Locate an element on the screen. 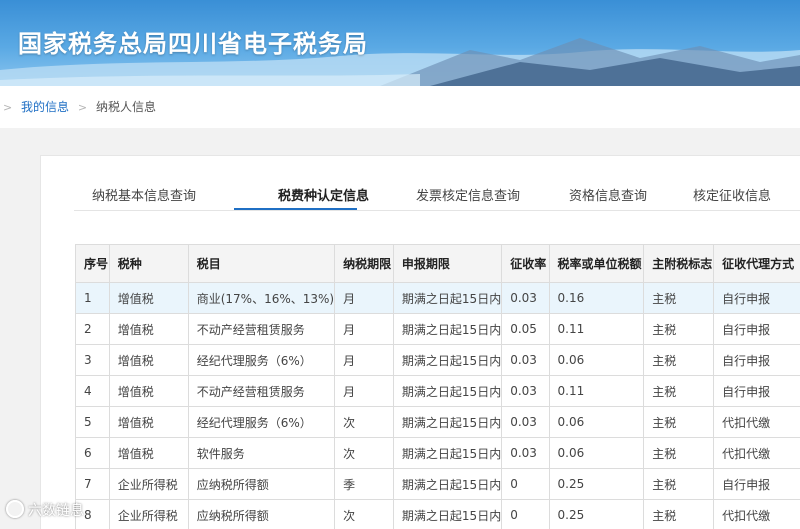 The image size is (800, 529). table-cell: 1 is located at coordinates (93, 298).